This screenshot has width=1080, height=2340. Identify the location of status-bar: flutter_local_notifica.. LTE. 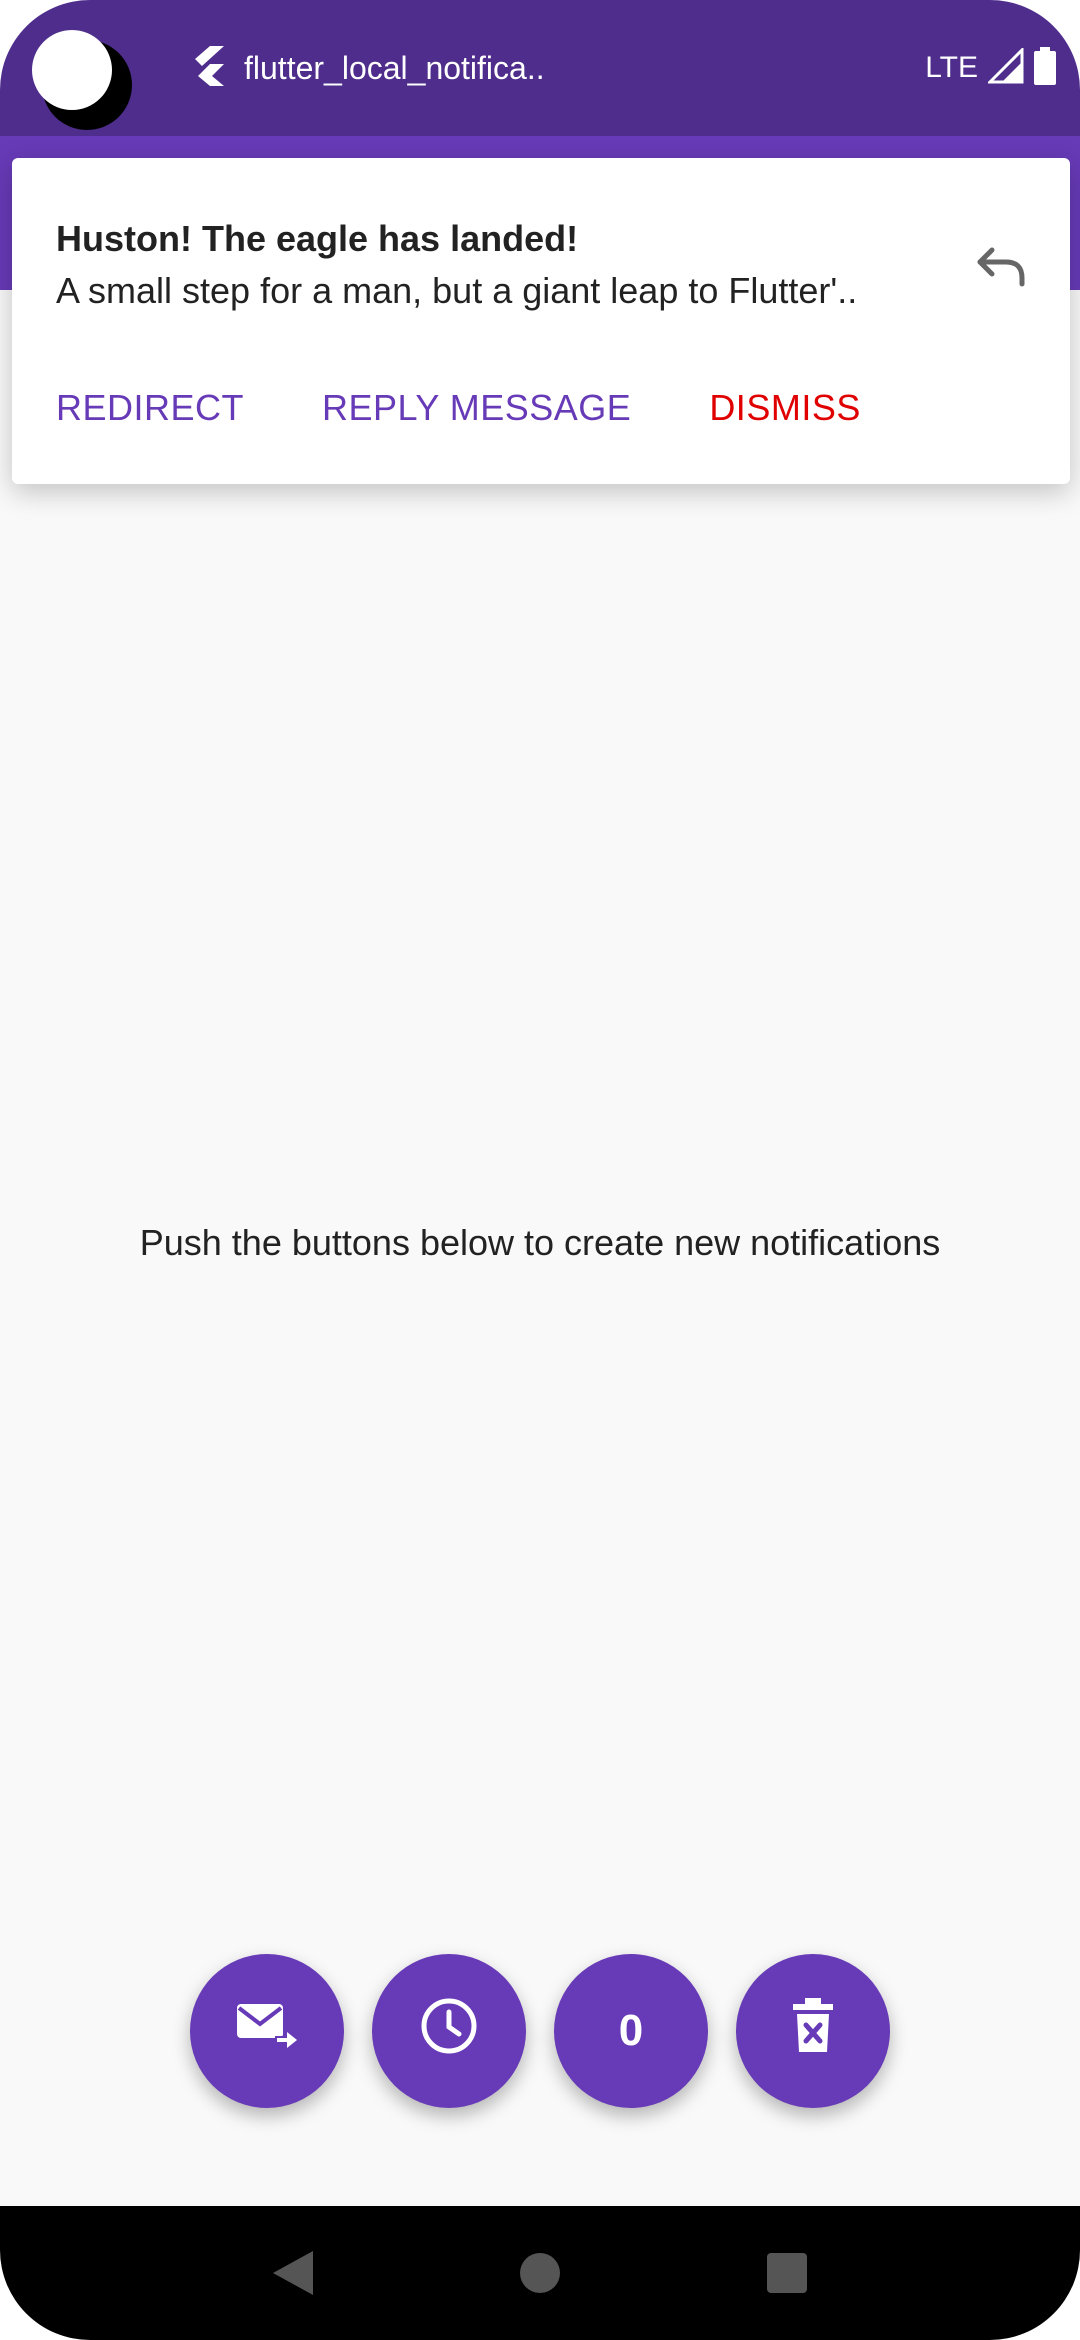
(540, 68).